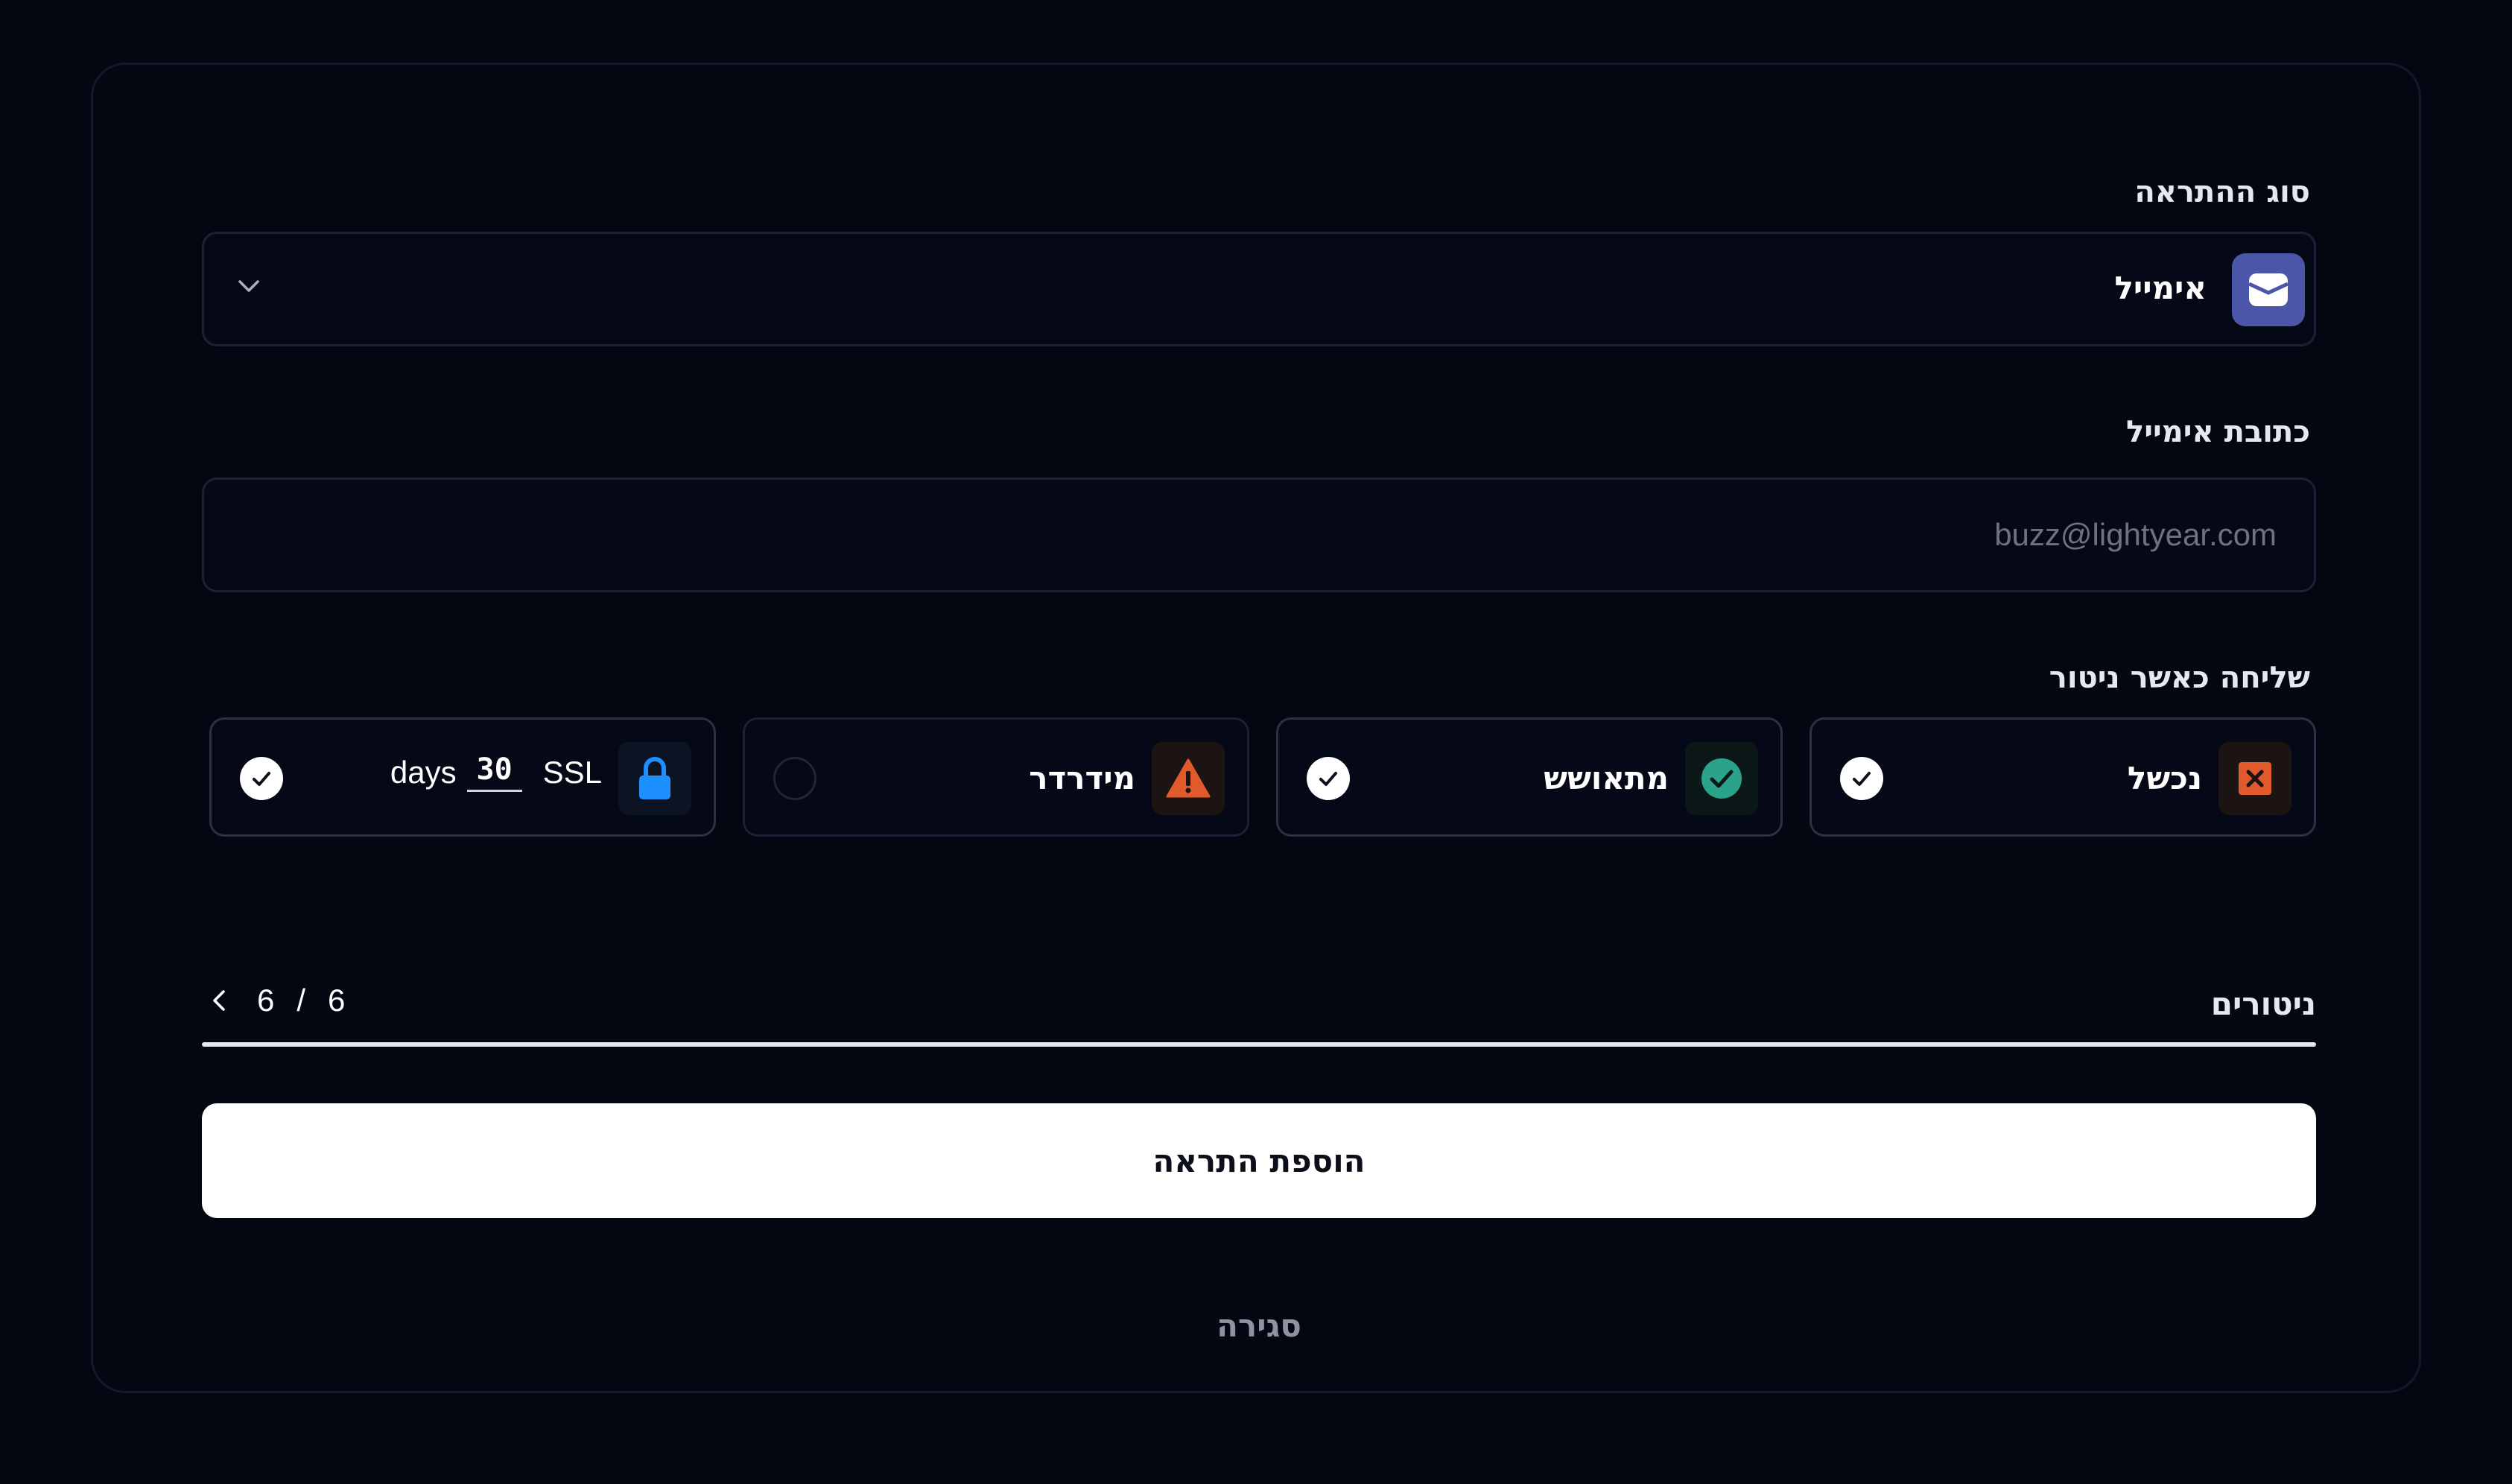 This screenshot has height=1484, width=2512. I want to click on option-recovered-label: מתאושש, so click(1607, 778).